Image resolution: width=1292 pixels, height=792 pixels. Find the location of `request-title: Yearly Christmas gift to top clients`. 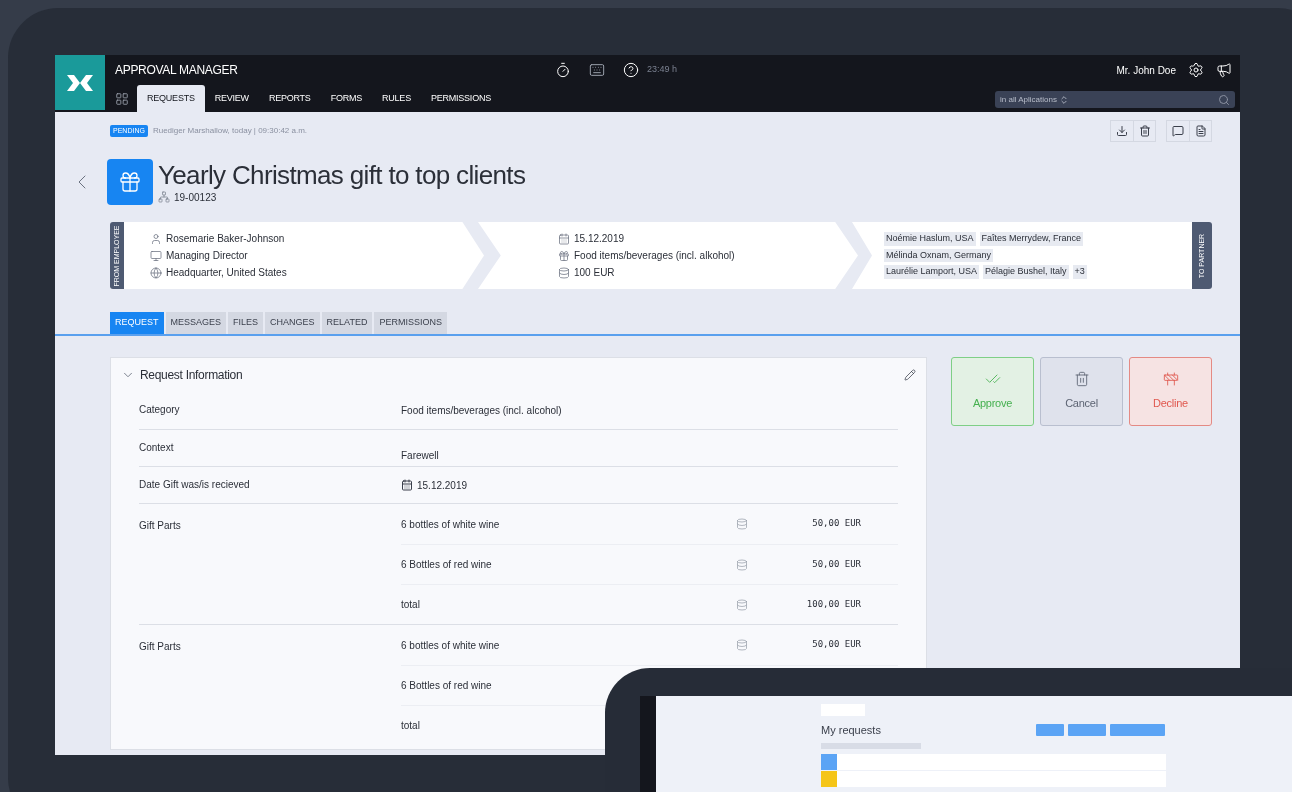

request-title: Yearly Christmas gift to top clients is located at coordinates (342, 174).